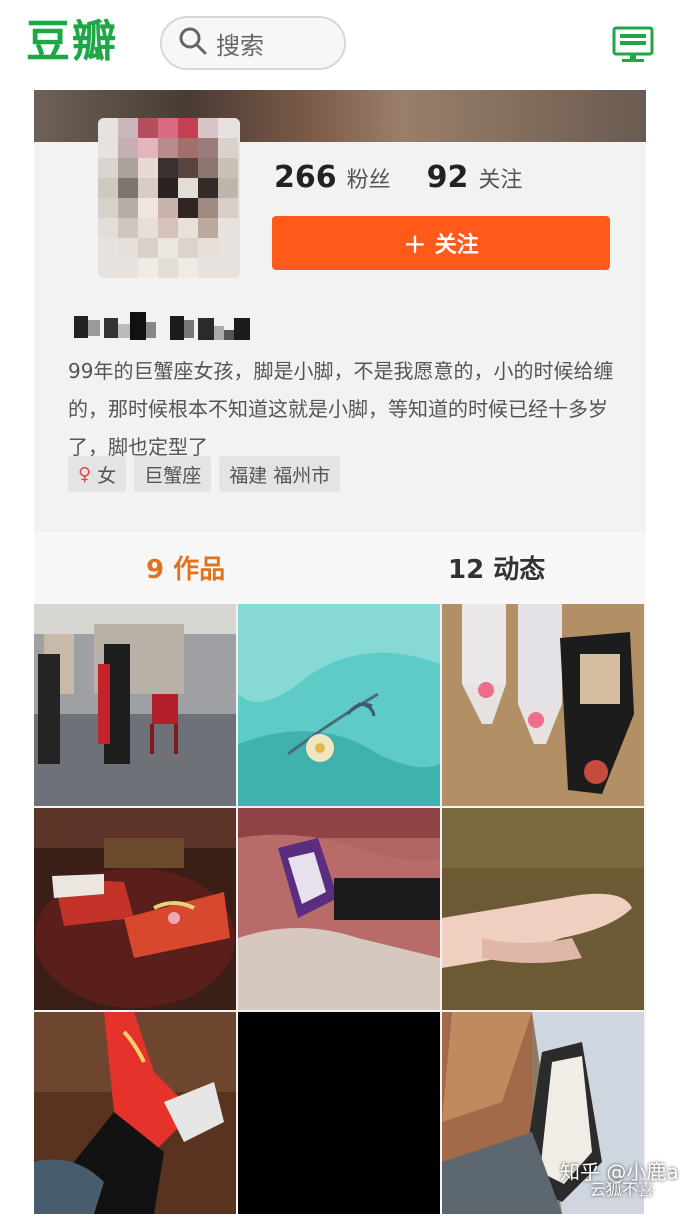 The height and width of the screenshot is (1214, 680). I want to click on tag-gender-label: 女, so click(107, 475).